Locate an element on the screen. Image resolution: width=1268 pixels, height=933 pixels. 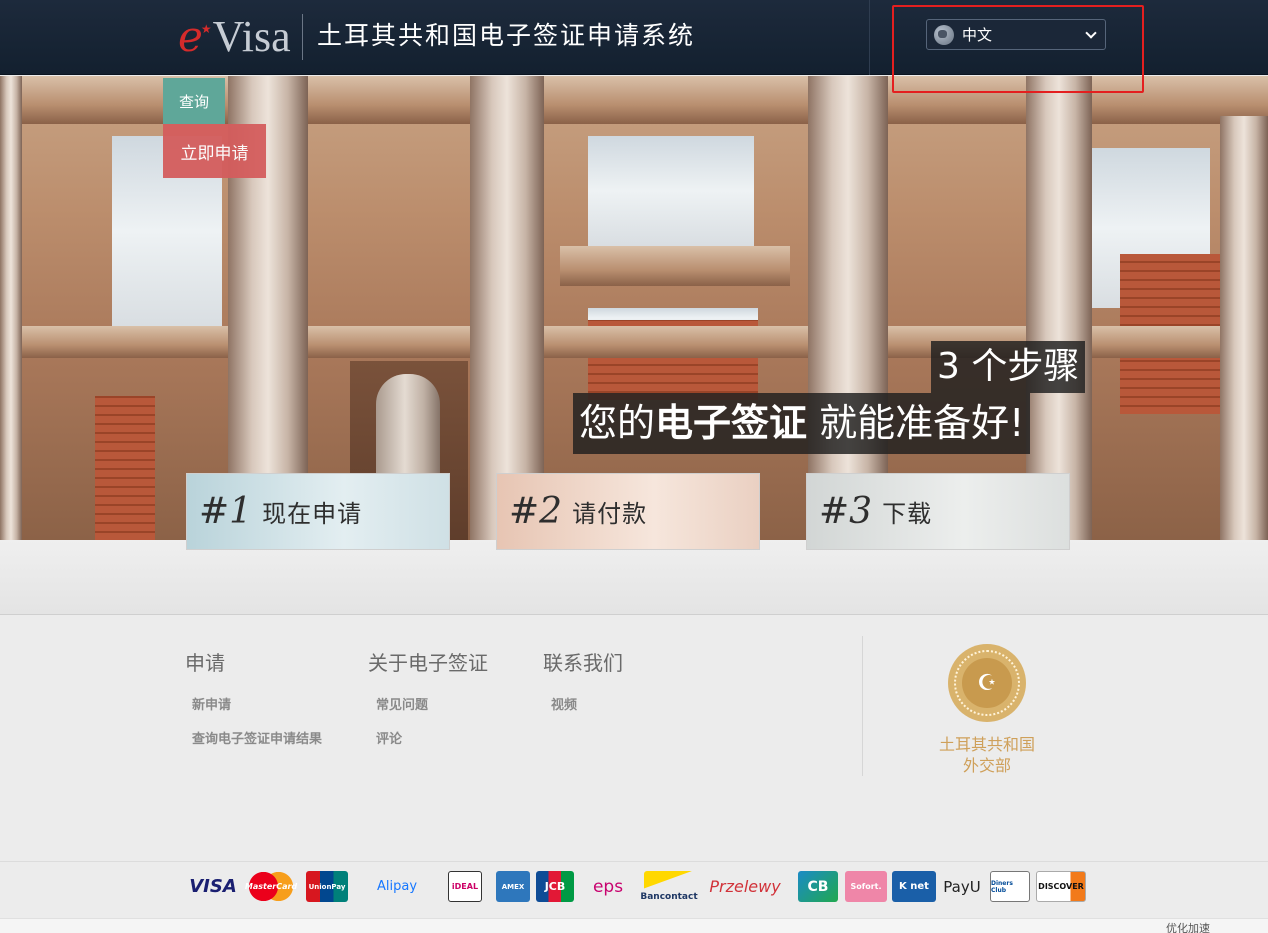
footer-column-title: 关于电子签证 is located at coordinates (428, 663).